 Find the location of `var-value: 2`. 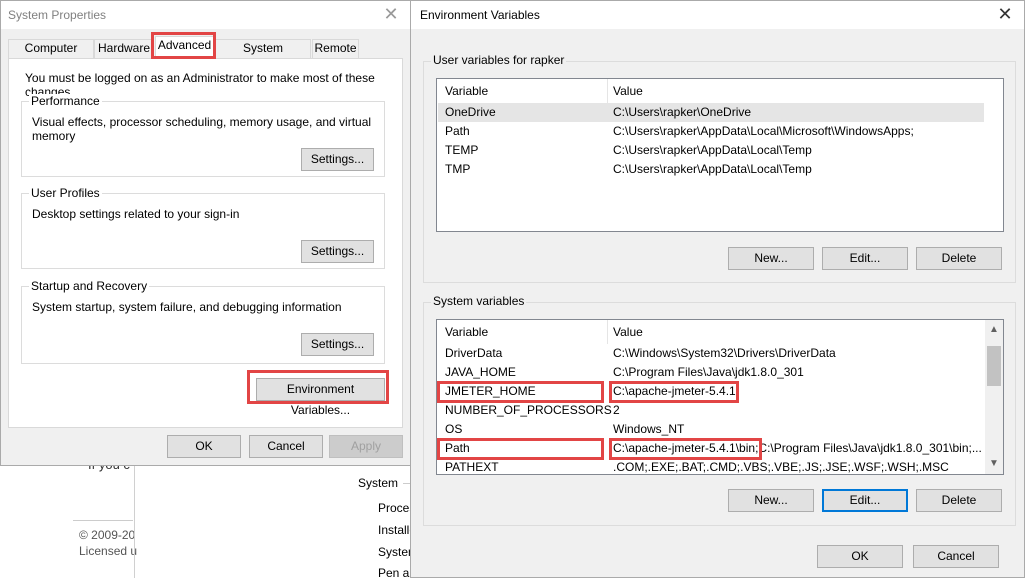

var-value: 2 is located at coordinates (616, 410).